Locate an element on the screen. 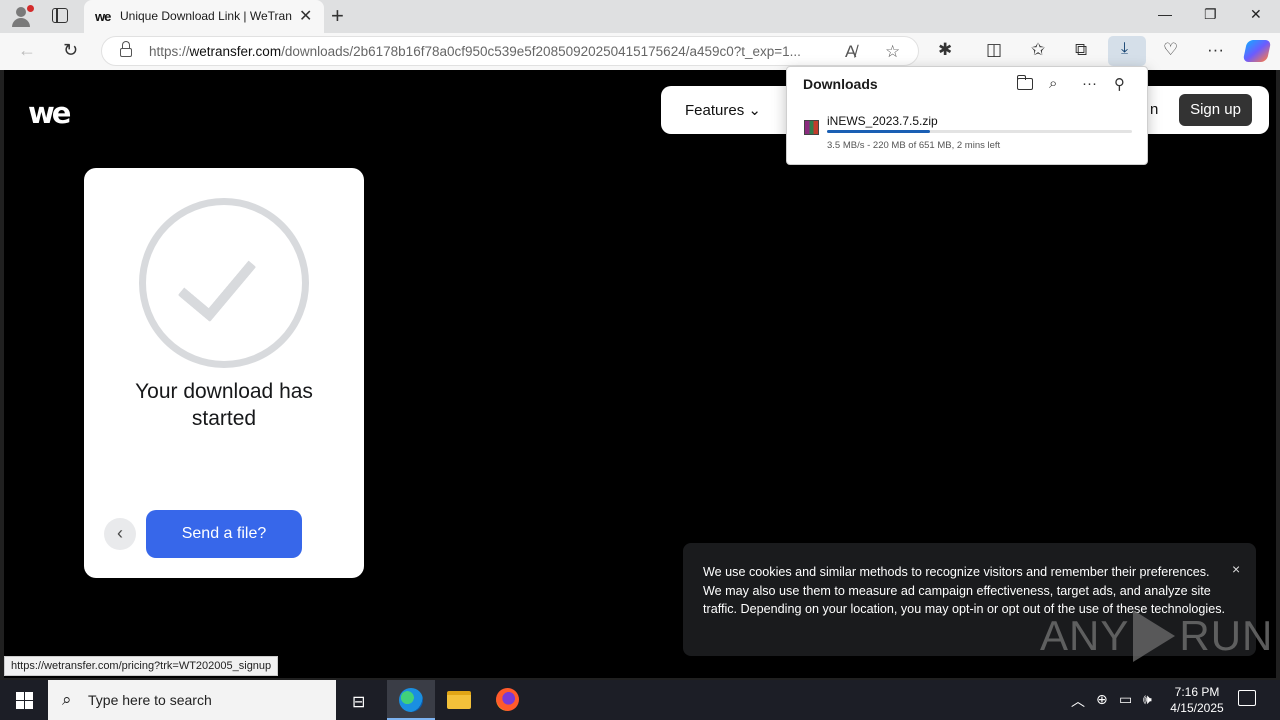  window-close-icon: ✕ is located at coordinates (1256, 14).